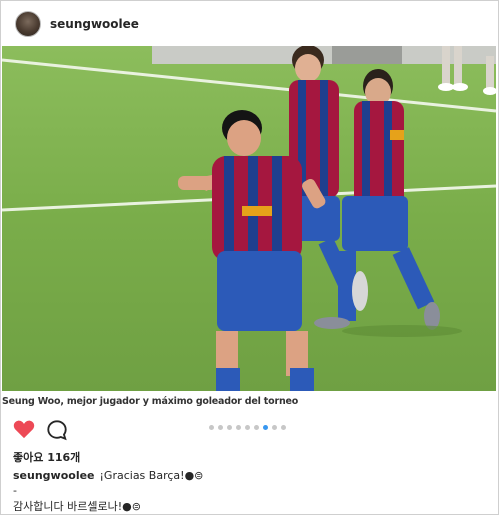 Image resolution: width=499 pixels, height=515 pixels. I want to click on post-username: seungwoolee, so click(94, 24).